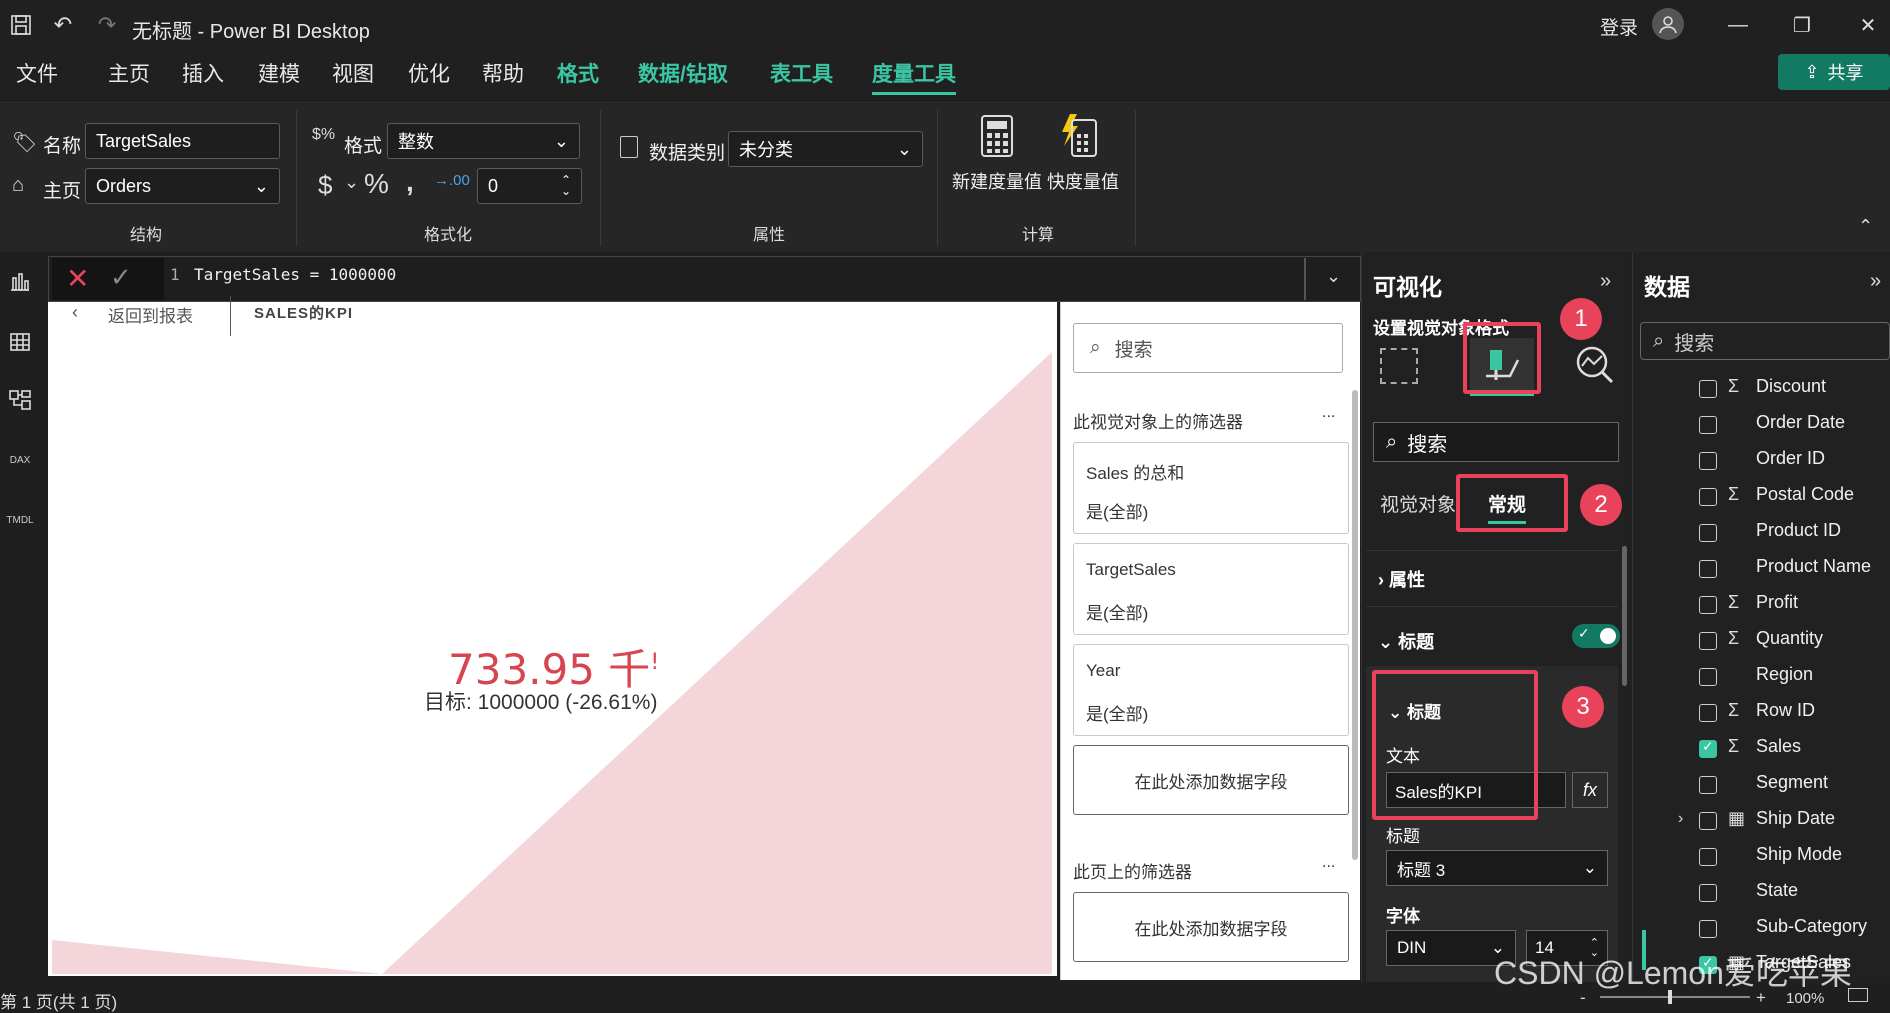 The height and width of the screenshot is (1013, 1890). Describe the element at coordinates (683, 73) in the screenshot. I see `menu-data-drill: 数据/钻取` at that location.